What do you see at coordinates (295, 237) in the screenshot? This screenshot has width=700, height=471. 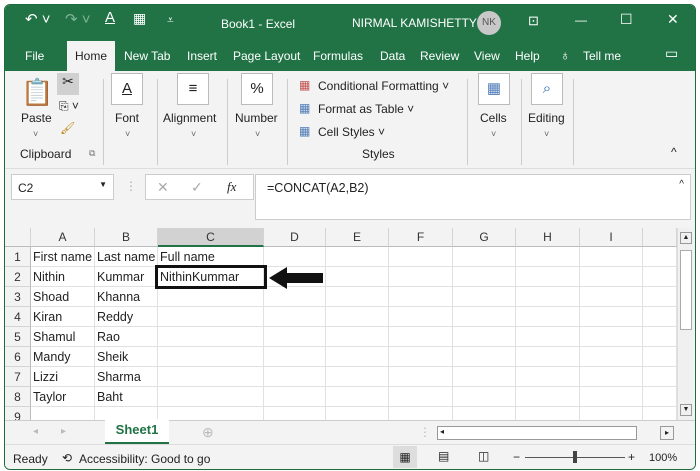 I see `column-header-D: D` at bounding box center [295, 237].